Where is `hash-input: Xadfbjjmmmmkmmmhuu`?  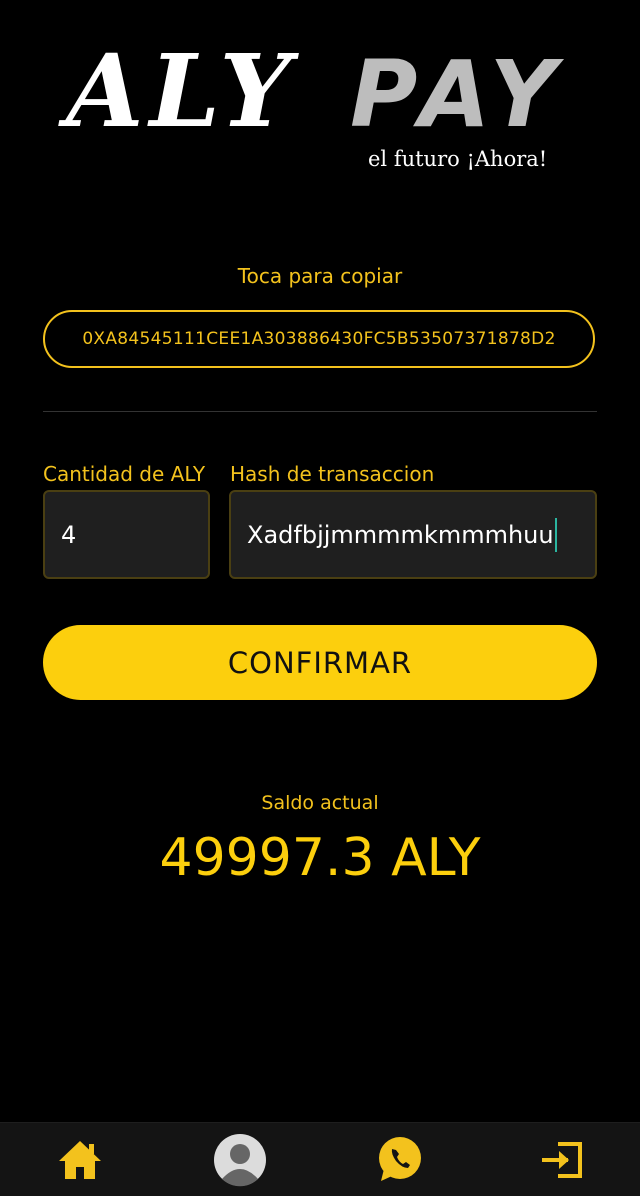
hash-input: Xadfbjjmmmmkmmmhuu is located at coordinates (413, 534).